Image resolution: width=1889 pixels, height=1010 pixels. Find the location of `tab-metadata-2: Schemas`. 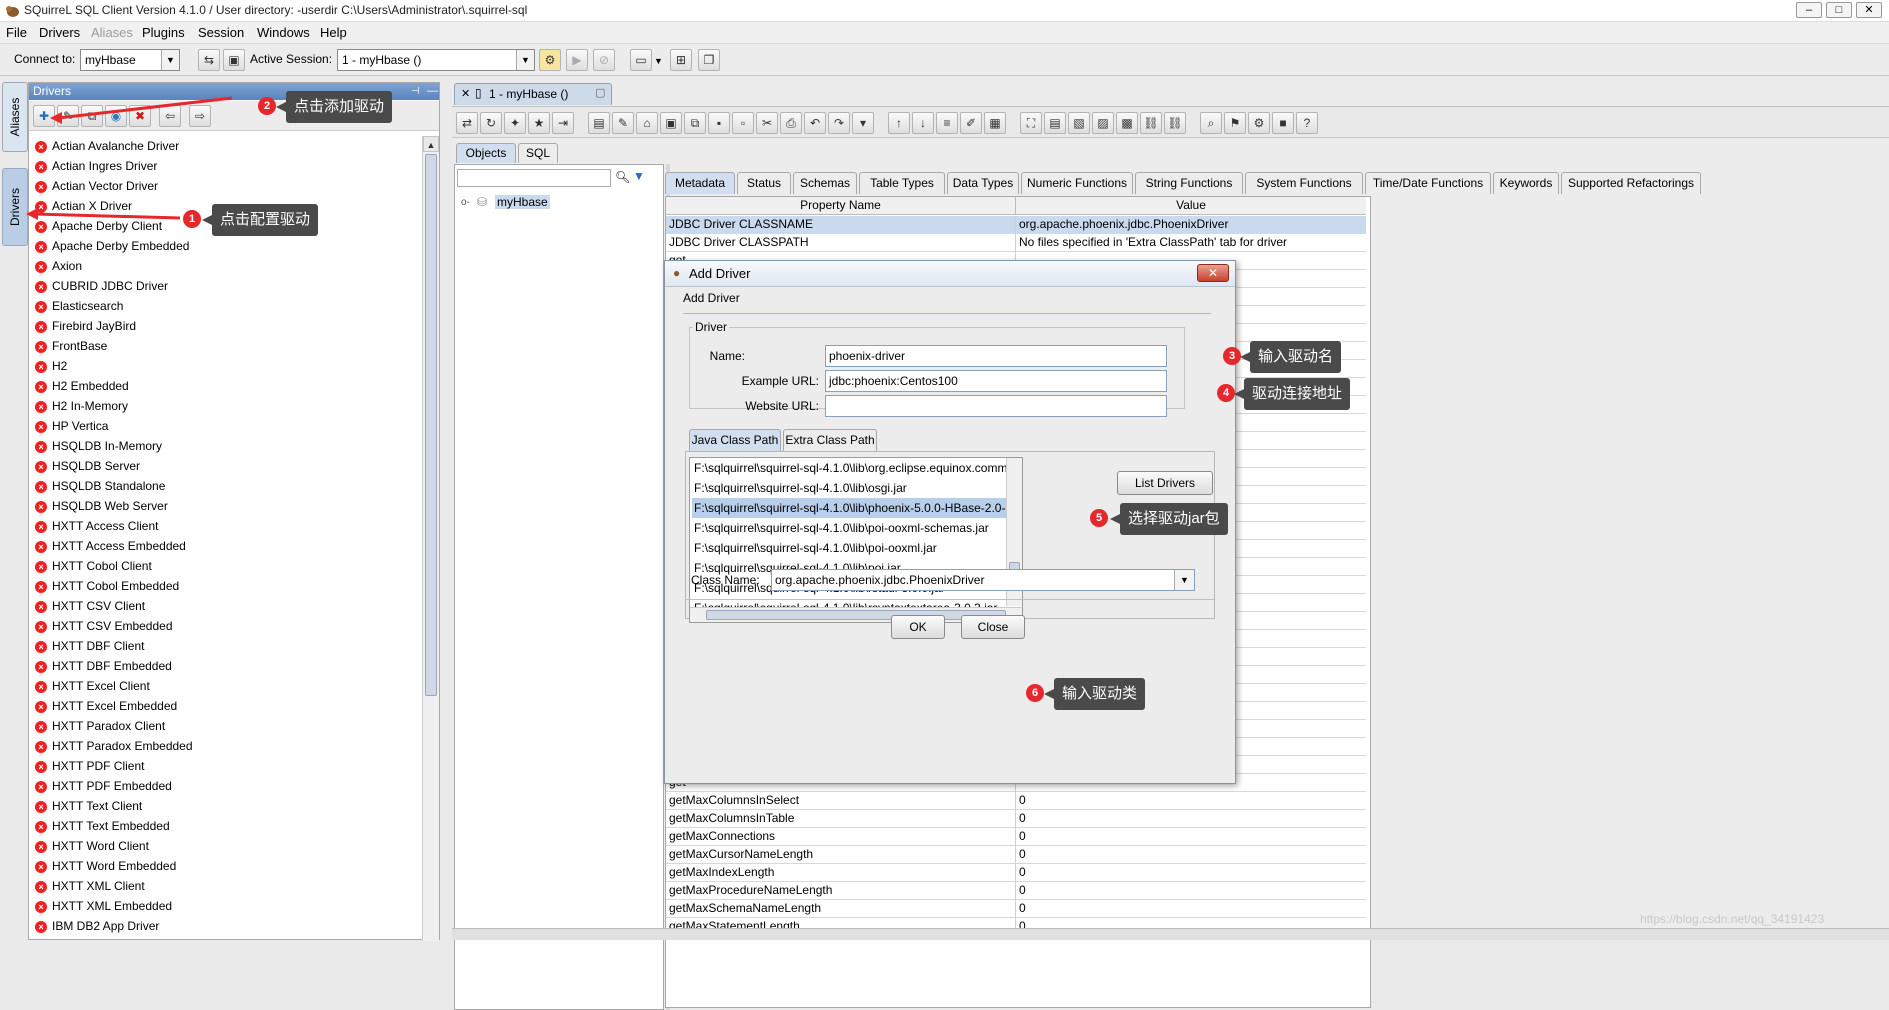

tab-metadata-2: Schemas is located at coordinates (825, 183).